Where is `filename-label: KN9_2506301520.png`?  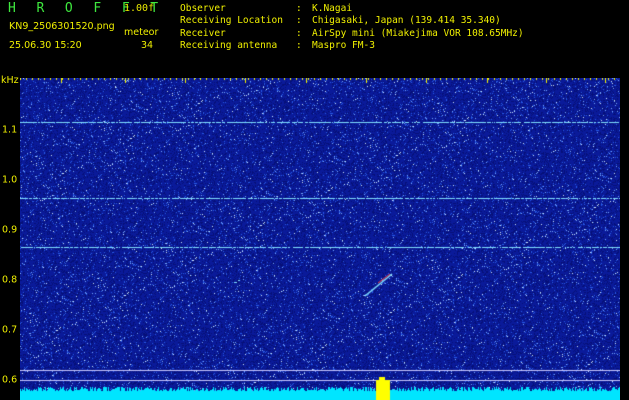
filename-label: KN9_2506301520.png is located at coordinates (62, 26).